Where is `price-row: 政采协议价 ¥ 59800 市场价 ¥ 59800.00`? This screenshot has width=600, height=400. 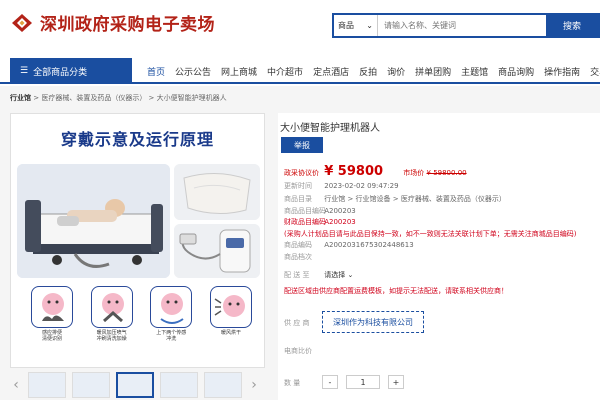
price-row: 政采协议价 ¥ 59800 市场价 ¥ 59800.00 is located at coordinates (375, 171).